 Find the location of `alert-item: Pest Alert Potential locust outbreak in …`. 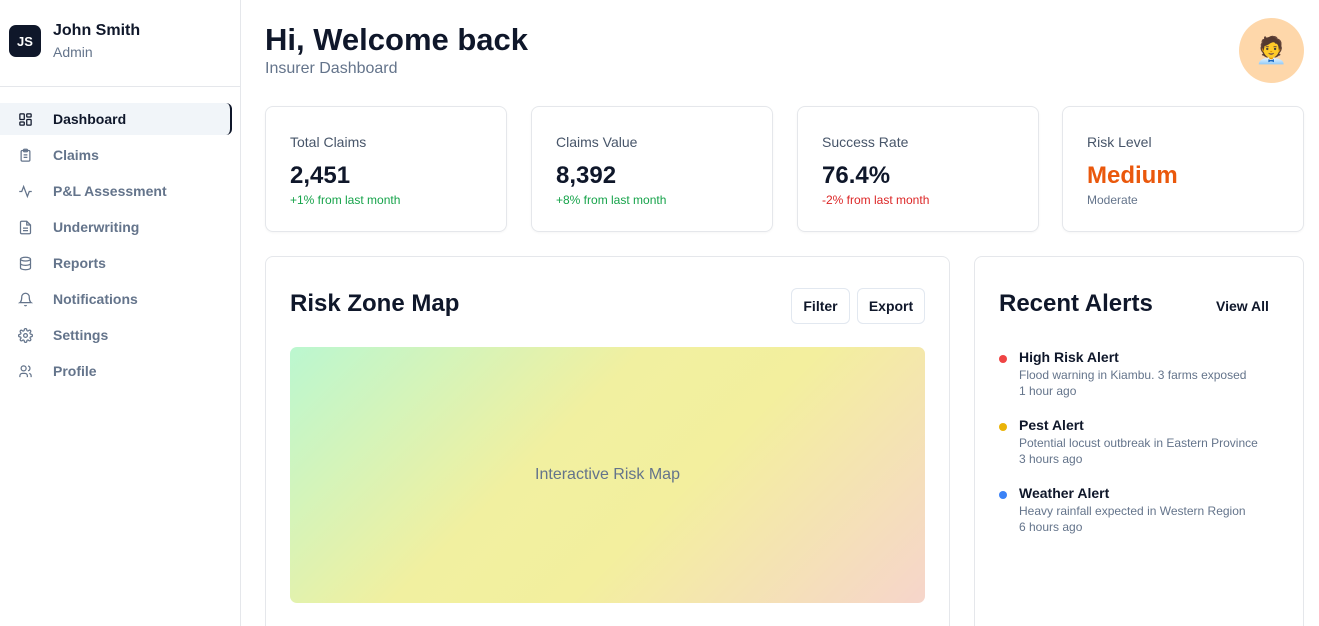

alert-item: Pest Alert Potential locust outbreak in … is located at coordinates (1144, 441).